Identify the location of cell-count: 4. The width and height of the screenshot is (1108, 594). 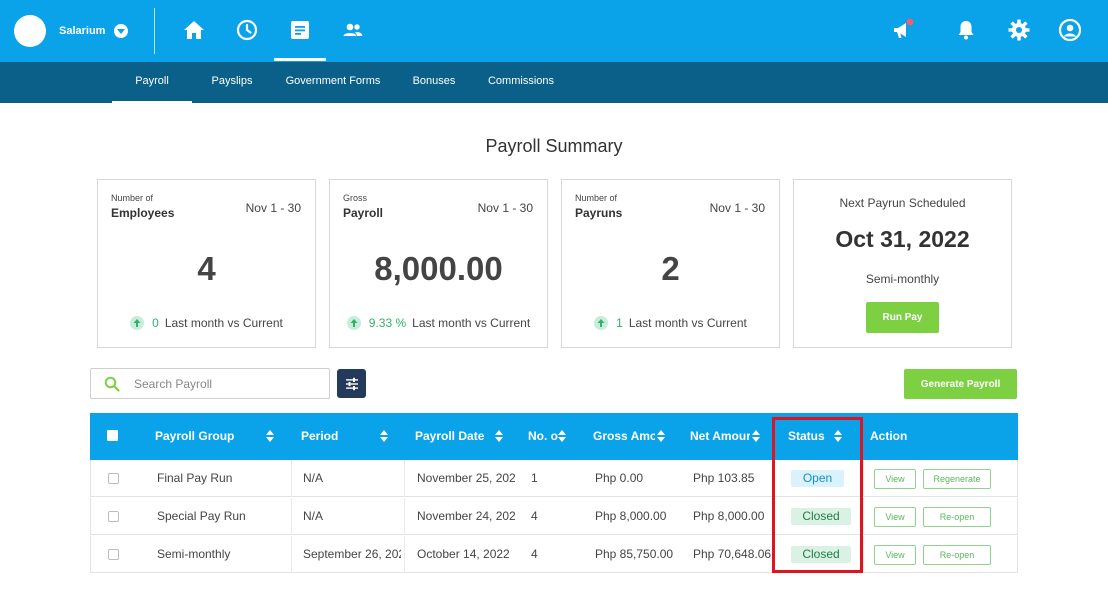
(534, 554).